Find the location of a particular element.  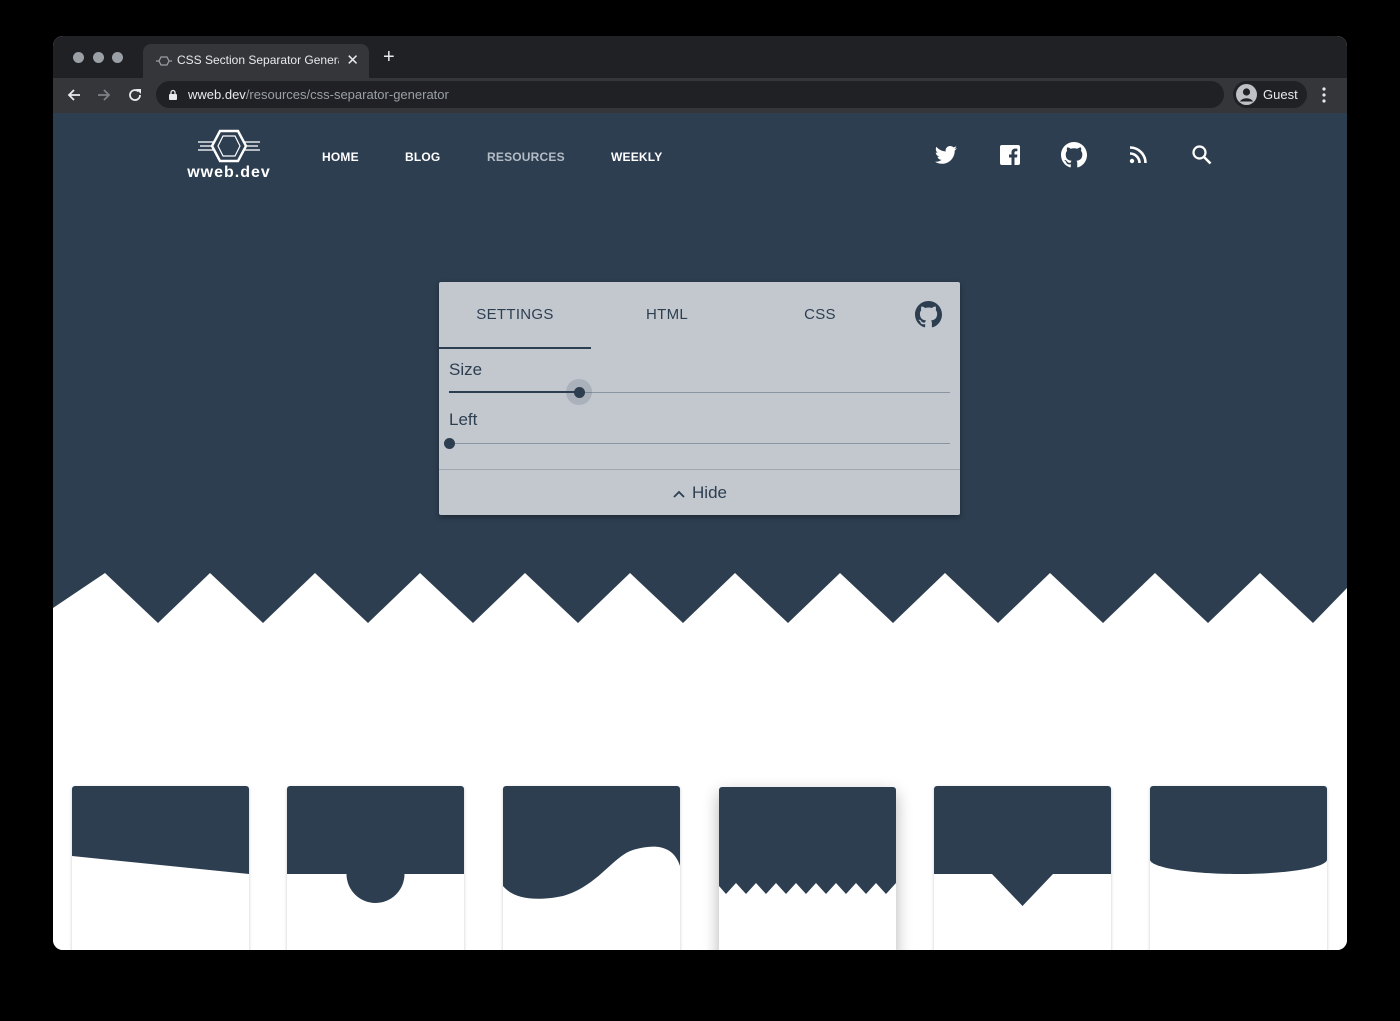

profile-button: Guest is located at coordinates (1270, 94).